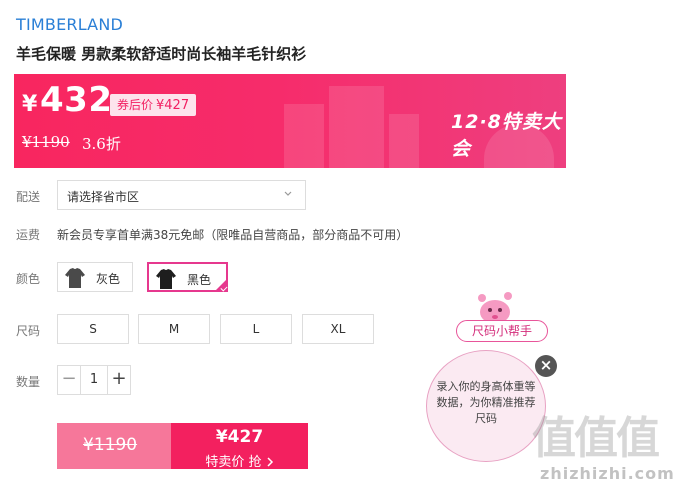  I want to click on buy-original-price-area: ¥1190, so click(114, 446).